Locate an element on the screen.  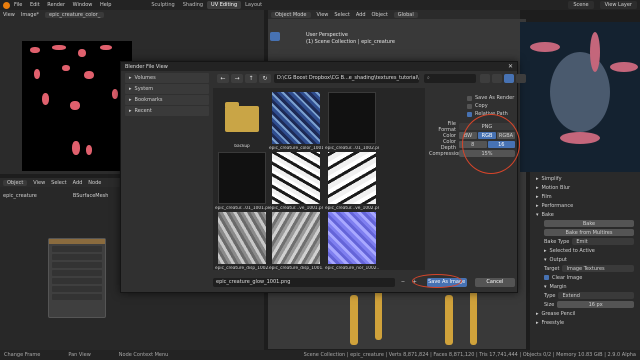
image-texture-node is located at coordinates (77, 278).